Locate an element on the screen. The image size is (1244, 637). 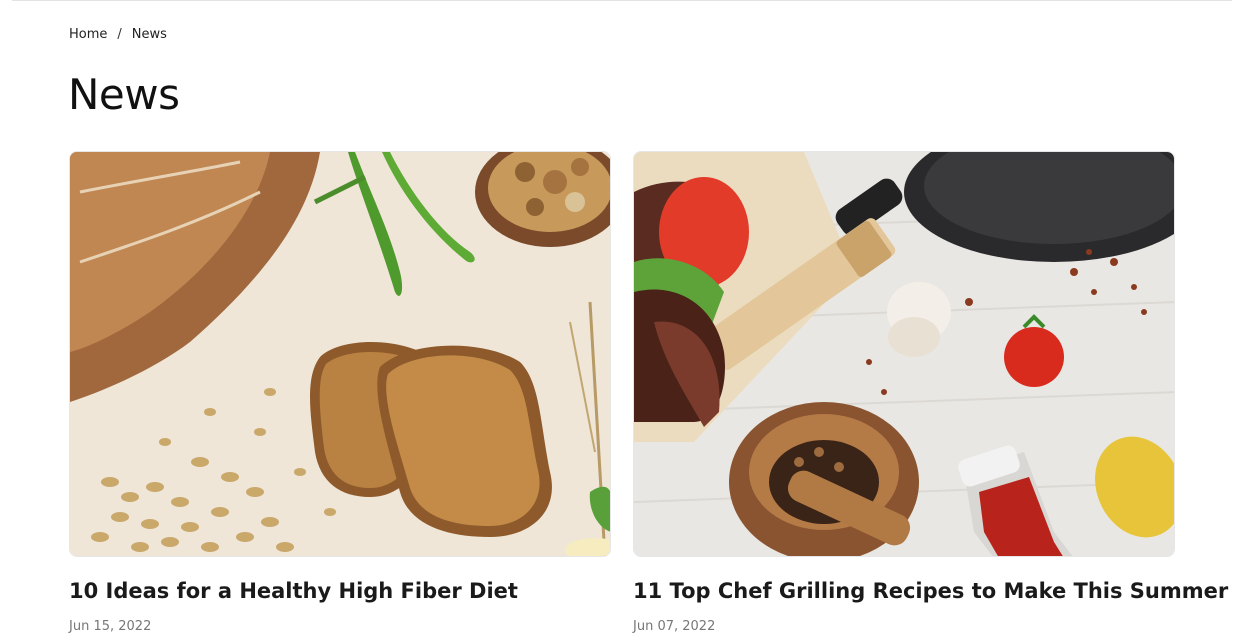
news-card-date: Jun 07, 2022 is located at coordinates (674, 626).